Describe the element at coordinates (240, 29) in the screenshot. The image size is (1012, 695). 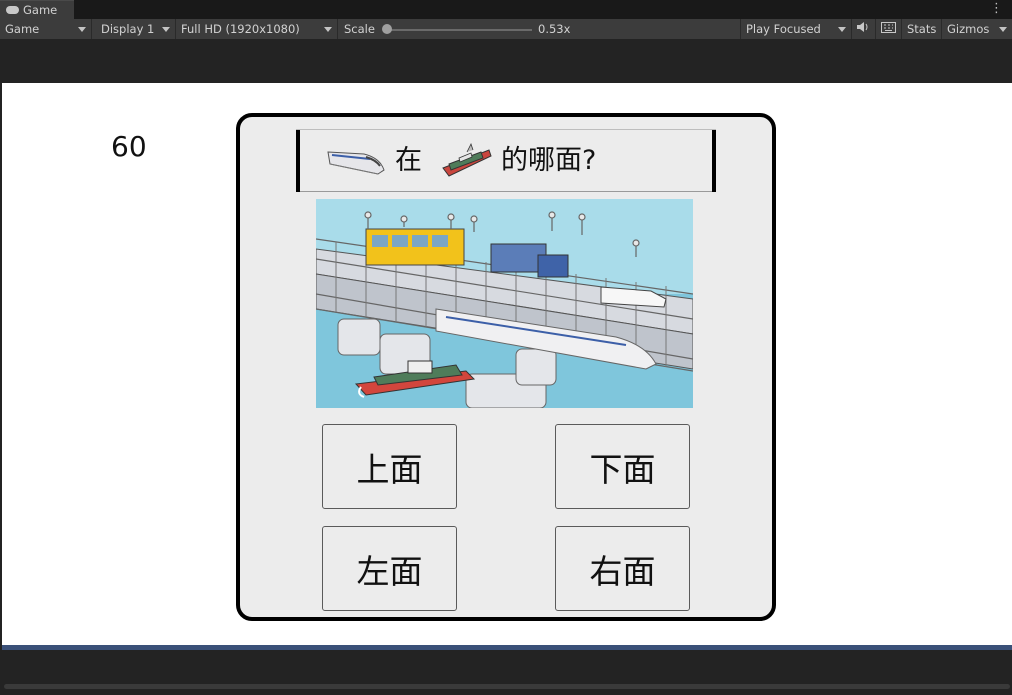
I see `resolution-select-label: Full HD (1920x1080)` at that location.